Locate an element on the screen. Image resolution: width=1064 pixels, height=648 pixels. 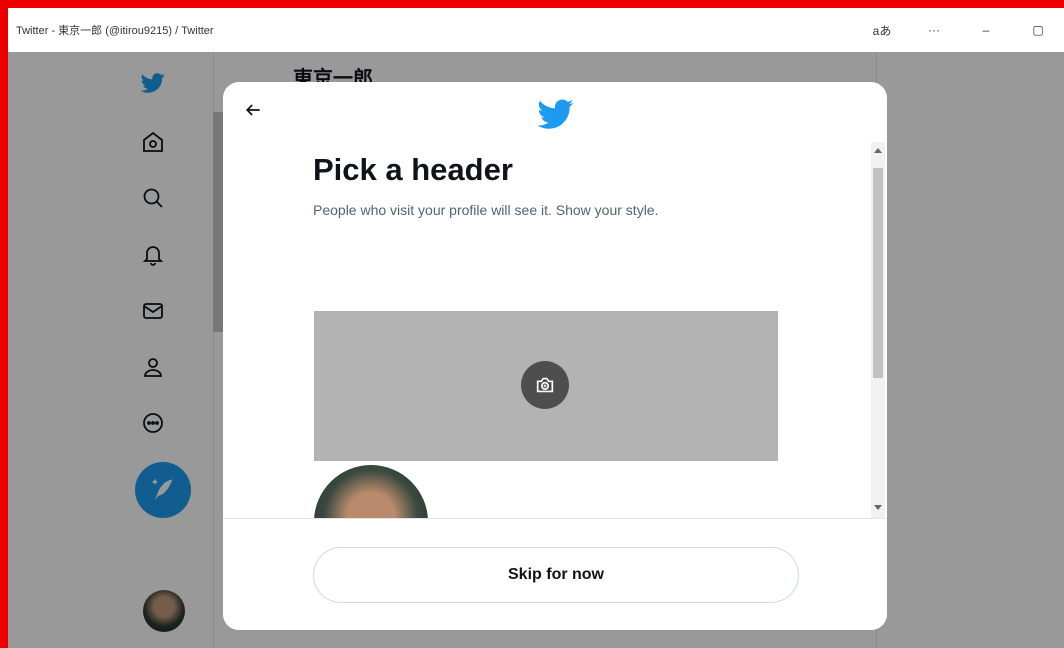
header-image-placeholder is located at coordinates (546, 386).